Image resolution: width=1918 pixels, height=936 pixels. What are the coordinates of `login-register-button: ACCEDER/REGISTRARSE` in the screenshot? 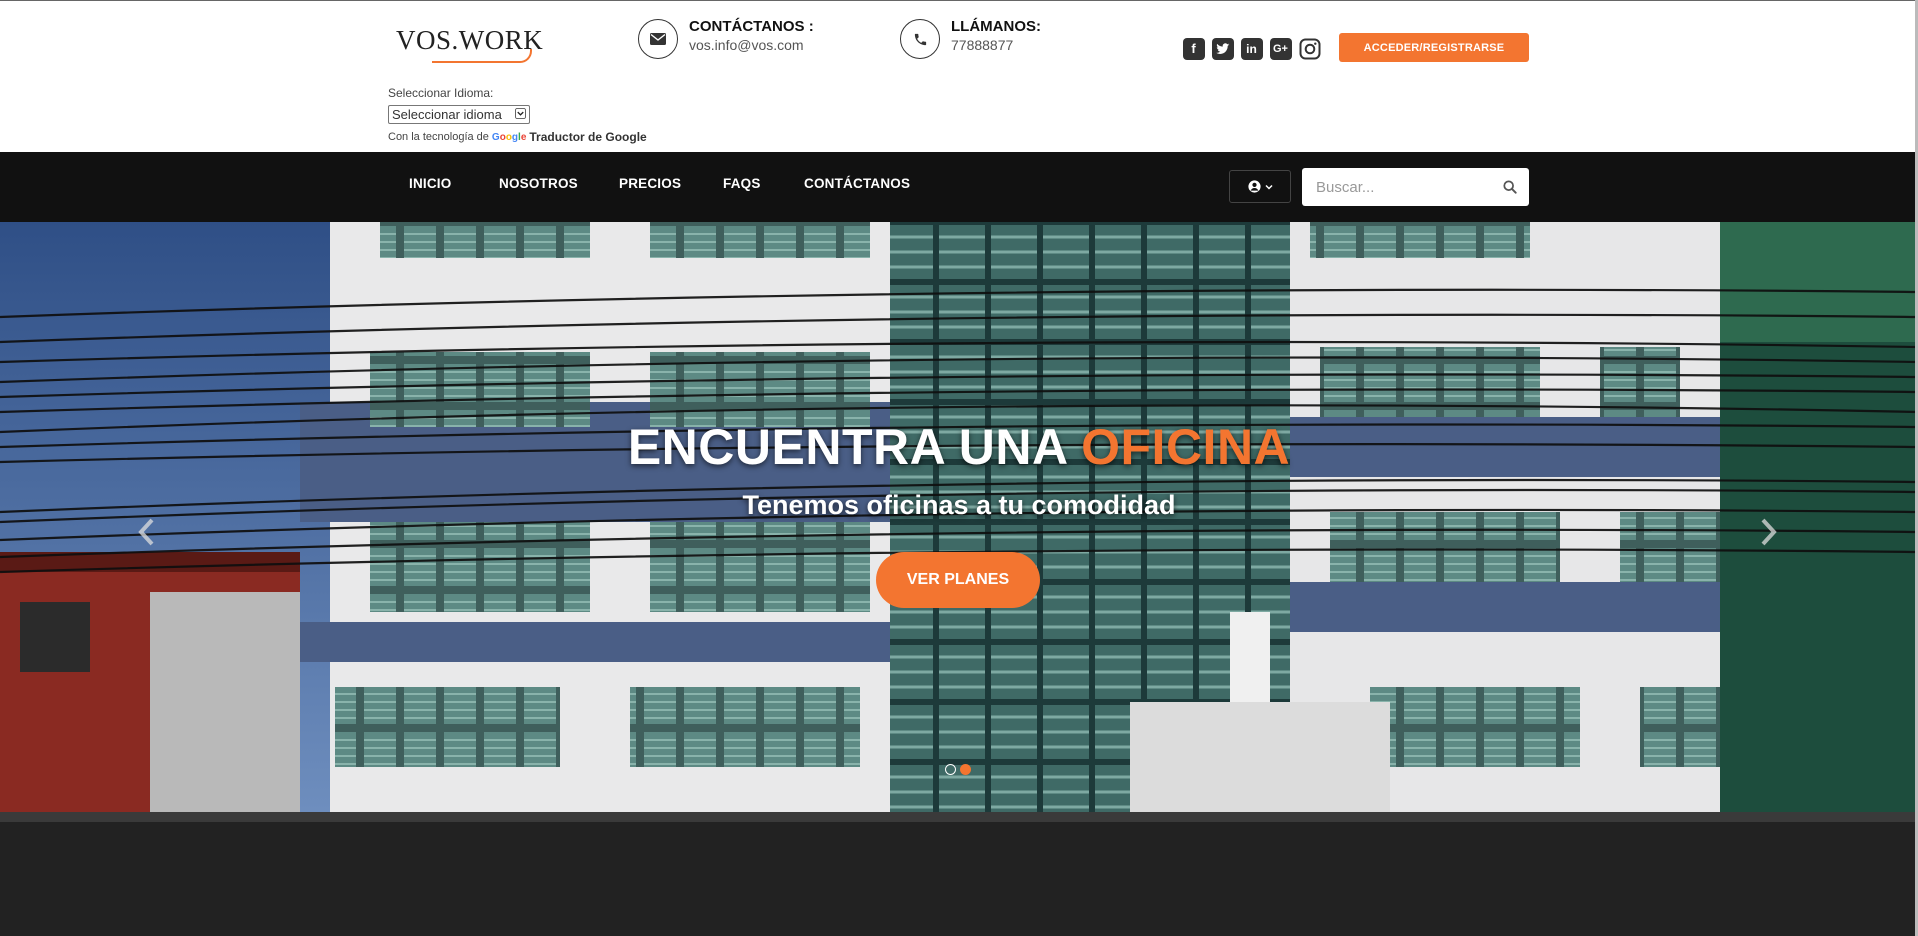 It's located at (1434, 47).